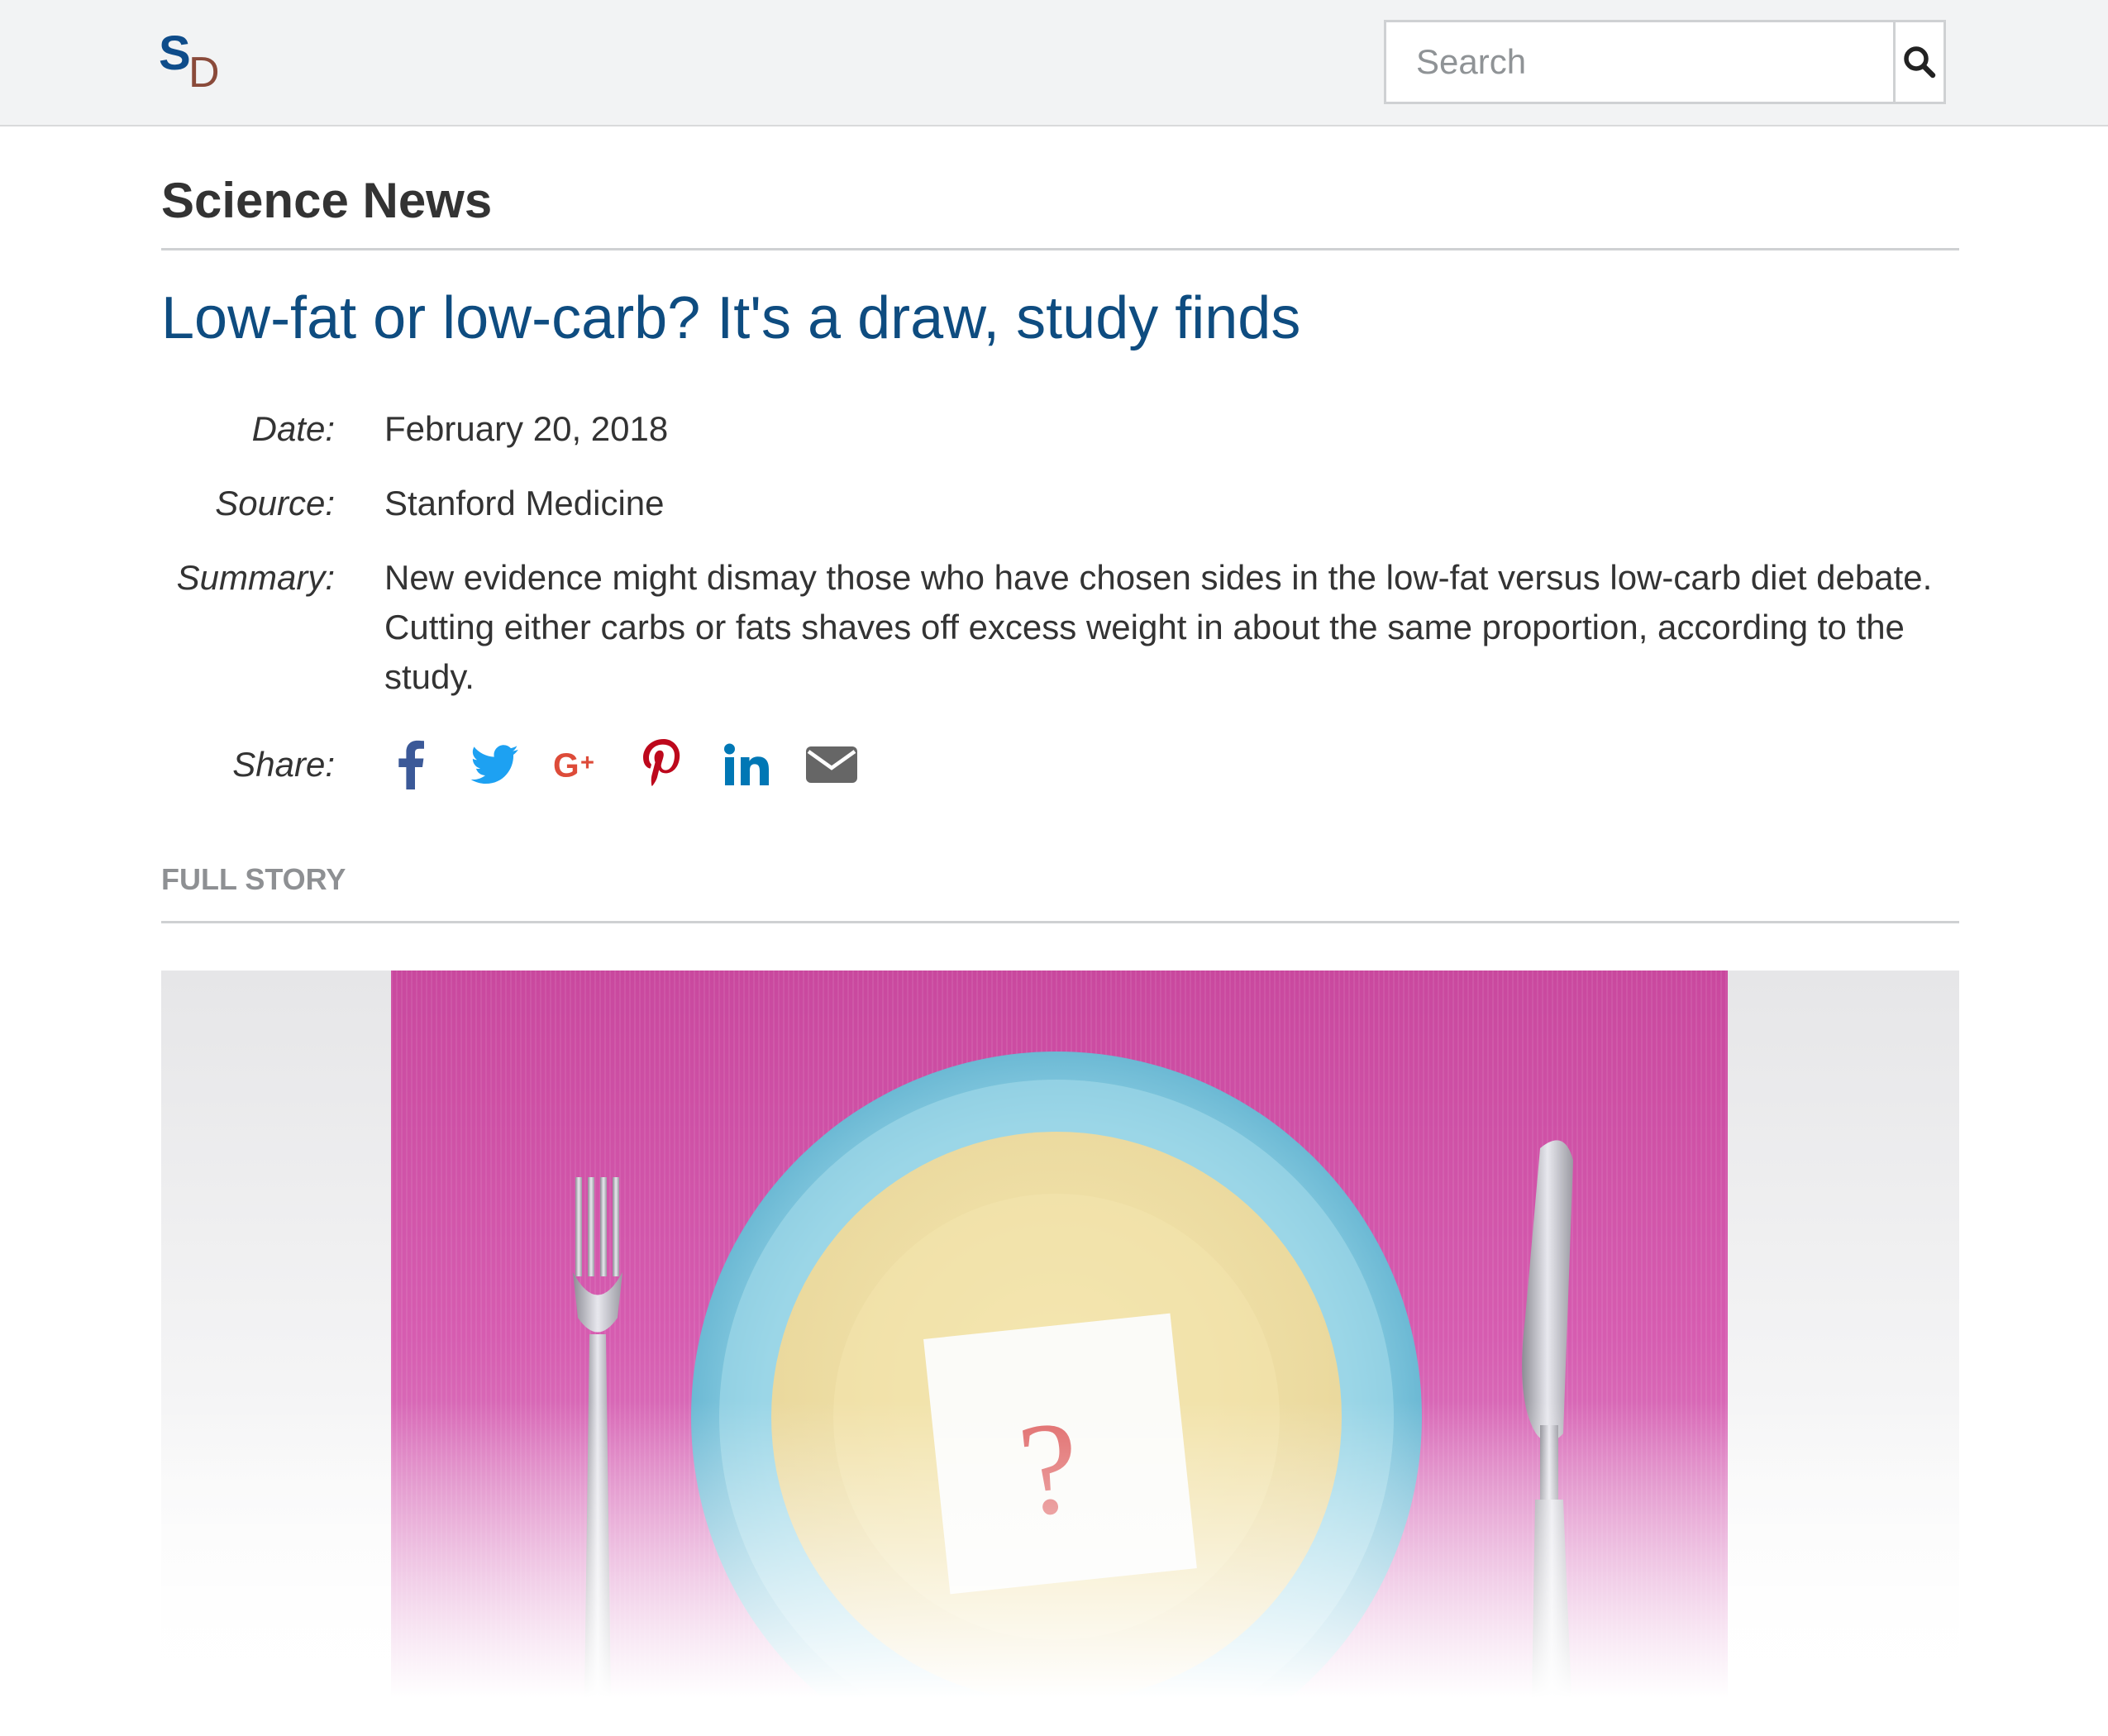 This screenshot has width=2108, height=1736. Describe the element at coordinates (283, 764) in the screenshot. I see `share-label: Share:` at that location.